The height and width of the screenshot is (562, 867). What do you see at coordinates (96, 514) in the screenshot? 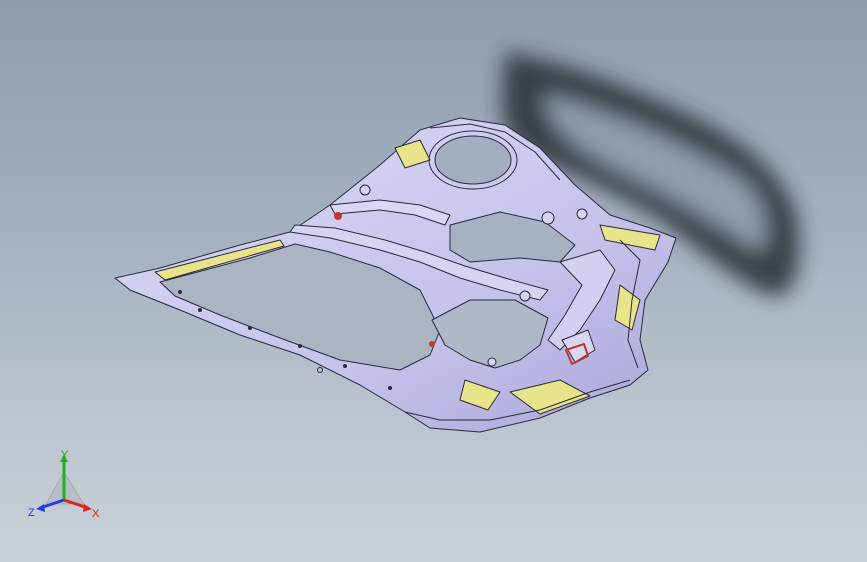
I see `x-axis-label: X` at bounding box center [96, 514].